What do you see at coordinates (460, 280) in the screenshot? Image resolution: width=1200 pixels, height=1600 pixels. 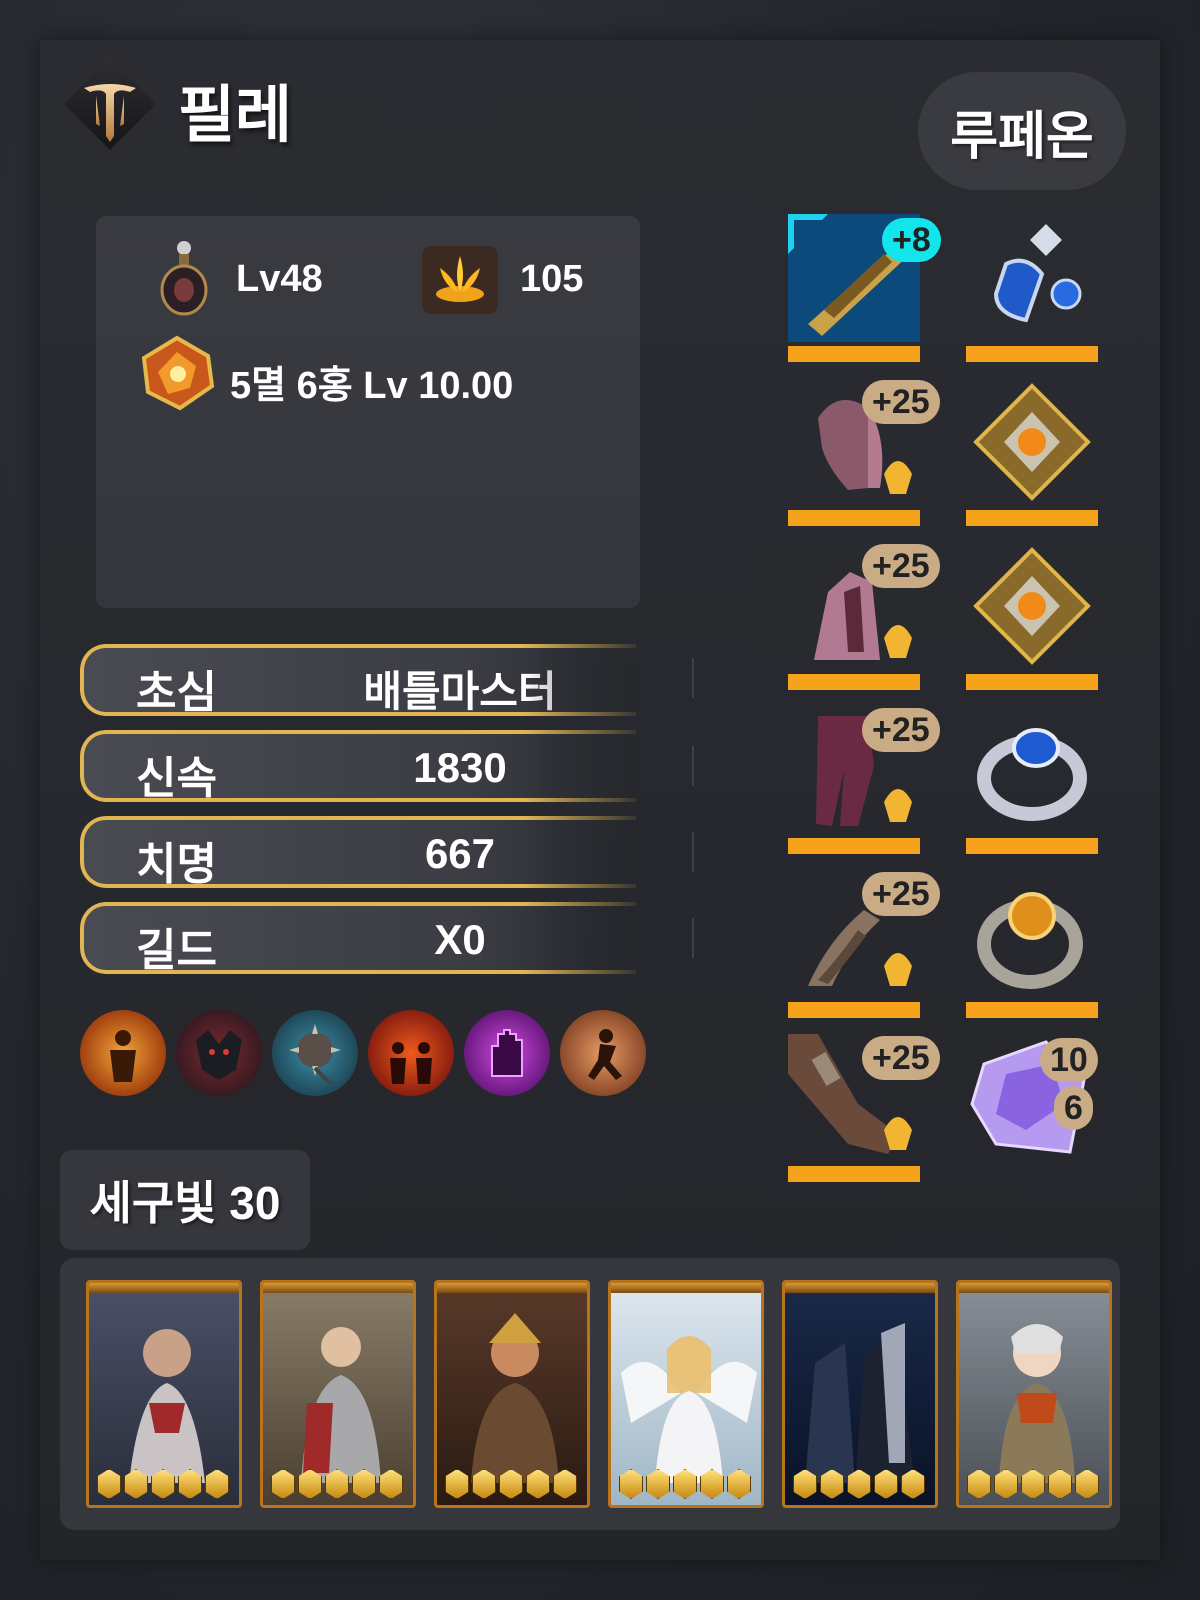 I see `gold-bloom-icon` at bounding box center [460, 280].